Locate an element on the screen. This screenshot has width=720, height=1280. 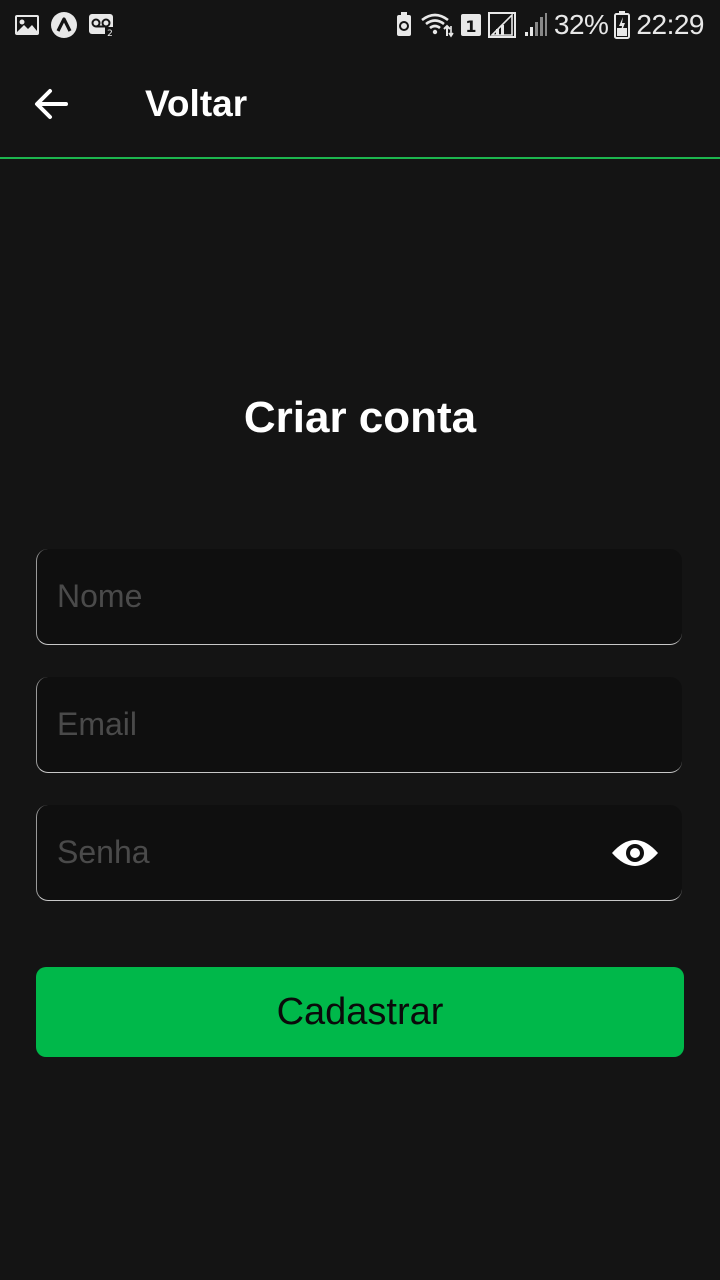
status-bar: 2 1 32% 22:29 is located at coordinates (360, 25).